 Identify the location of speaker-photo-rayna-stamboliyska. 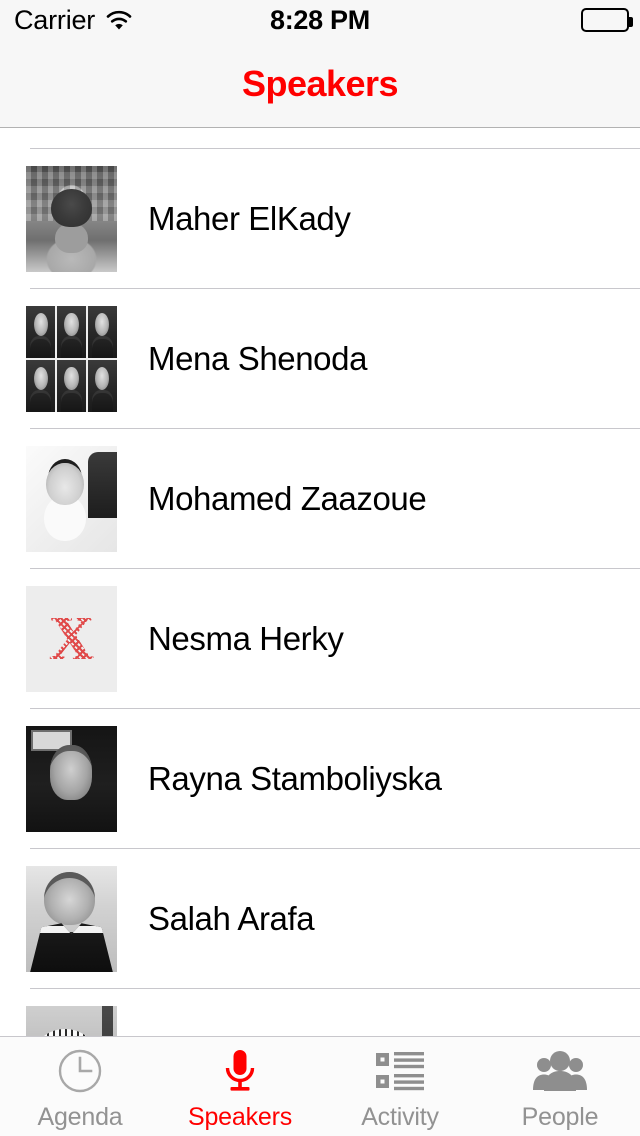
(71, 779).